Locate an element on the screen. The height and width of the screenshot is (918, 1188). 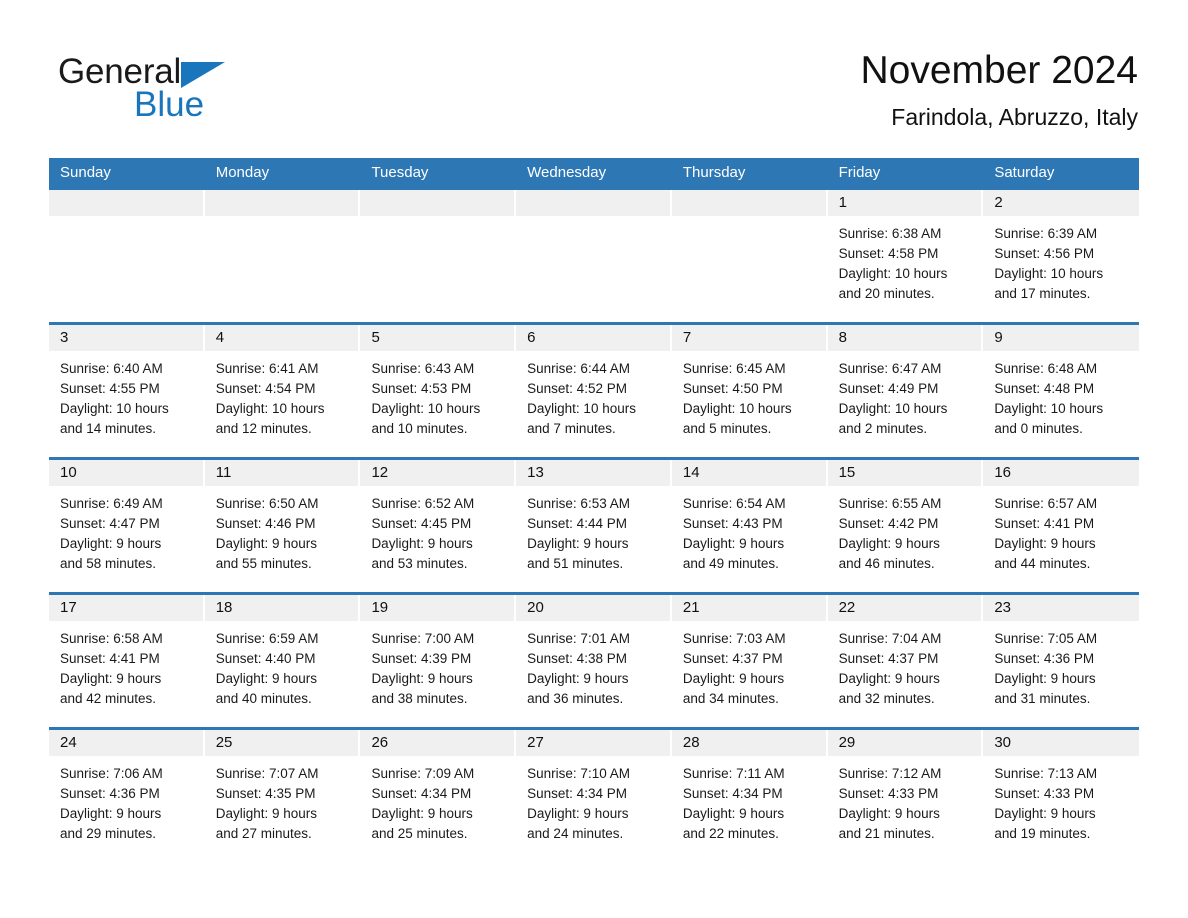
daylight-text-line2: and 36 minutes. is located at coordinates (575, 698).